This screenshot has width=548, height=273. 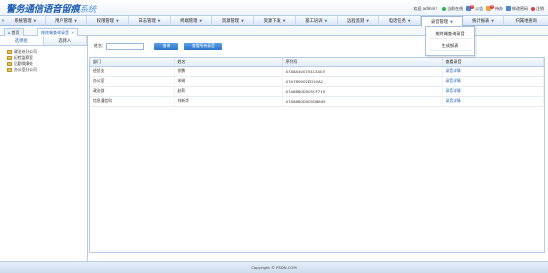 I want to click on close-icon: ×, so click(x=72, y=32).